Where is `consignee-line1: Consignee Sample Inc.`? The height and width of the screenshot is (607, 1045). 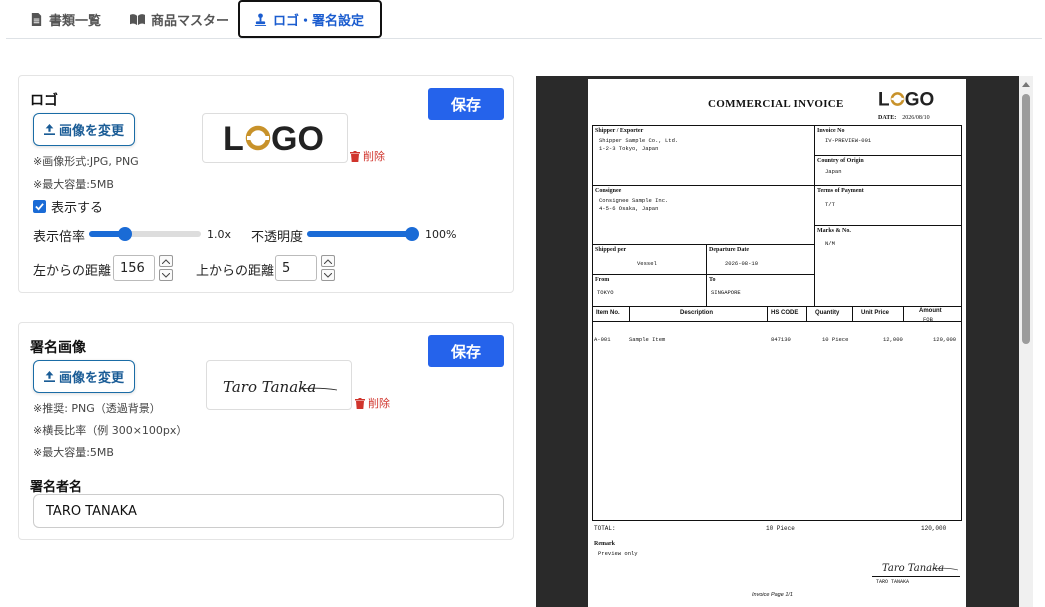 consignee-line1: Consignee Sample Inc. is located at coordinates (634, 200).